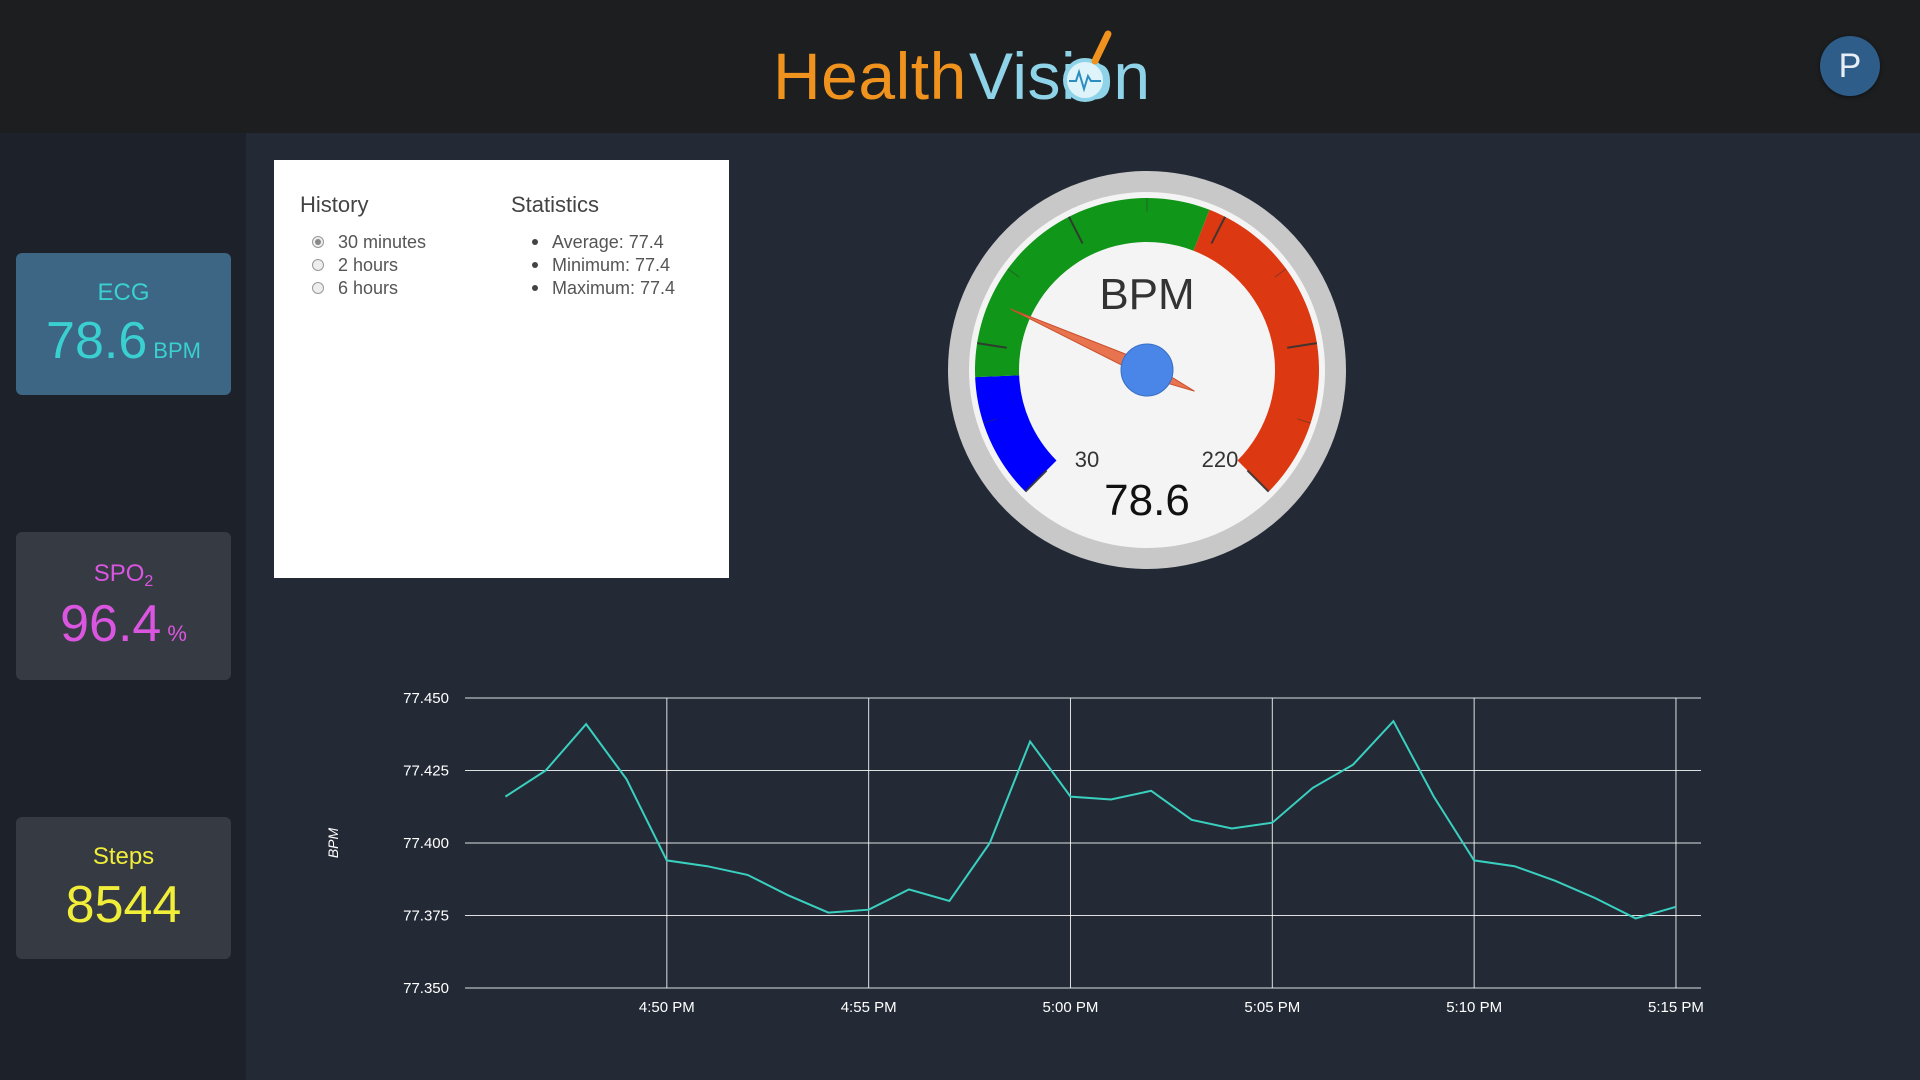 Image resolution: width=1920 pixels, height=1080 pixels. Describe the element at coordinates (123, 905) in the screenshot. I see `steps-value: 8544` at that location.